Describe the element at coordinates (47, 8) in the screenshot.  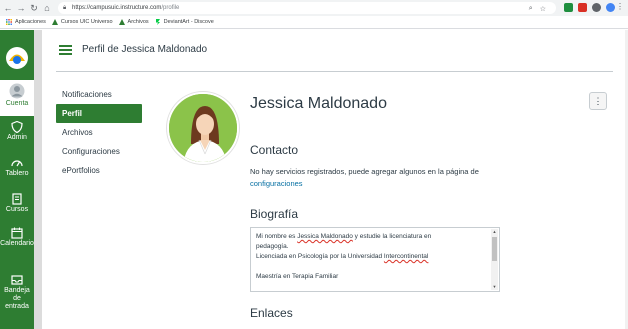
I see `home-icon: ⌂` at that location.